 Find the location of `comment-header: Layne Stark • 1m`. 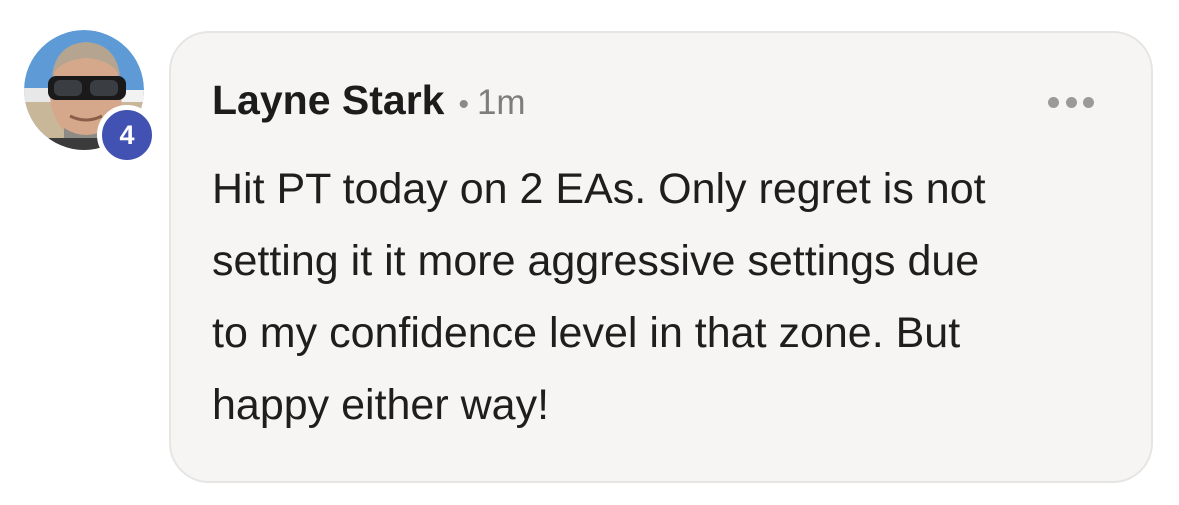

comment-header: Layne Stark • 1m is located at coordinates (369, 100).